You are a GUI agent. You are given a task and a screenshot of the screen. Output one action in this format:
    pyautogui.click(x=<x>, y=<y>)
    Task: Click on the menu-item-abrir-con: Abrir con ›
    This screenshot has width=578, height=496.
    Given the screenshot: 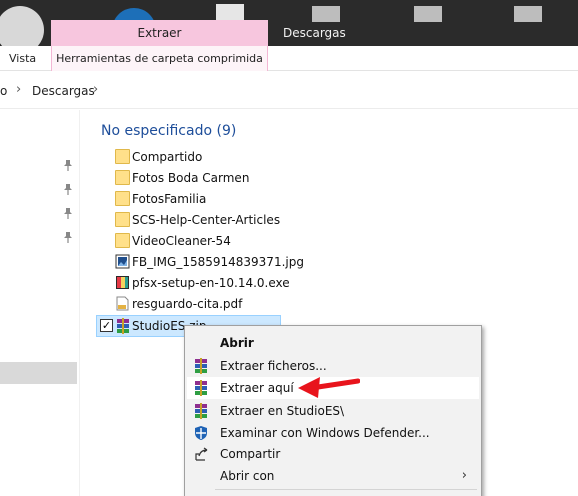 What is the action you would take?
    pyautogui.click(x=333, y=476)
    